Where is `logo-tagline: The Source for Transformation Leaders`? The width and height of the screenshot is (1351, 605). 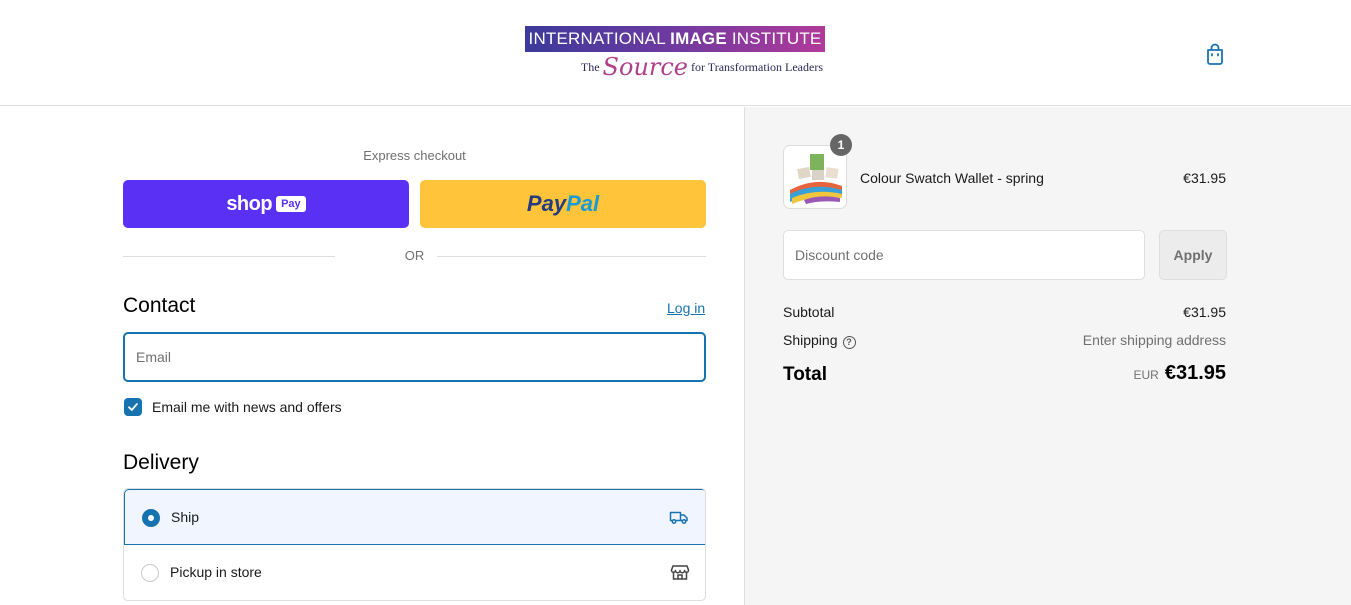 logo-tagline: The Source for Transformation Leaders is located at coordinates (701, 67).